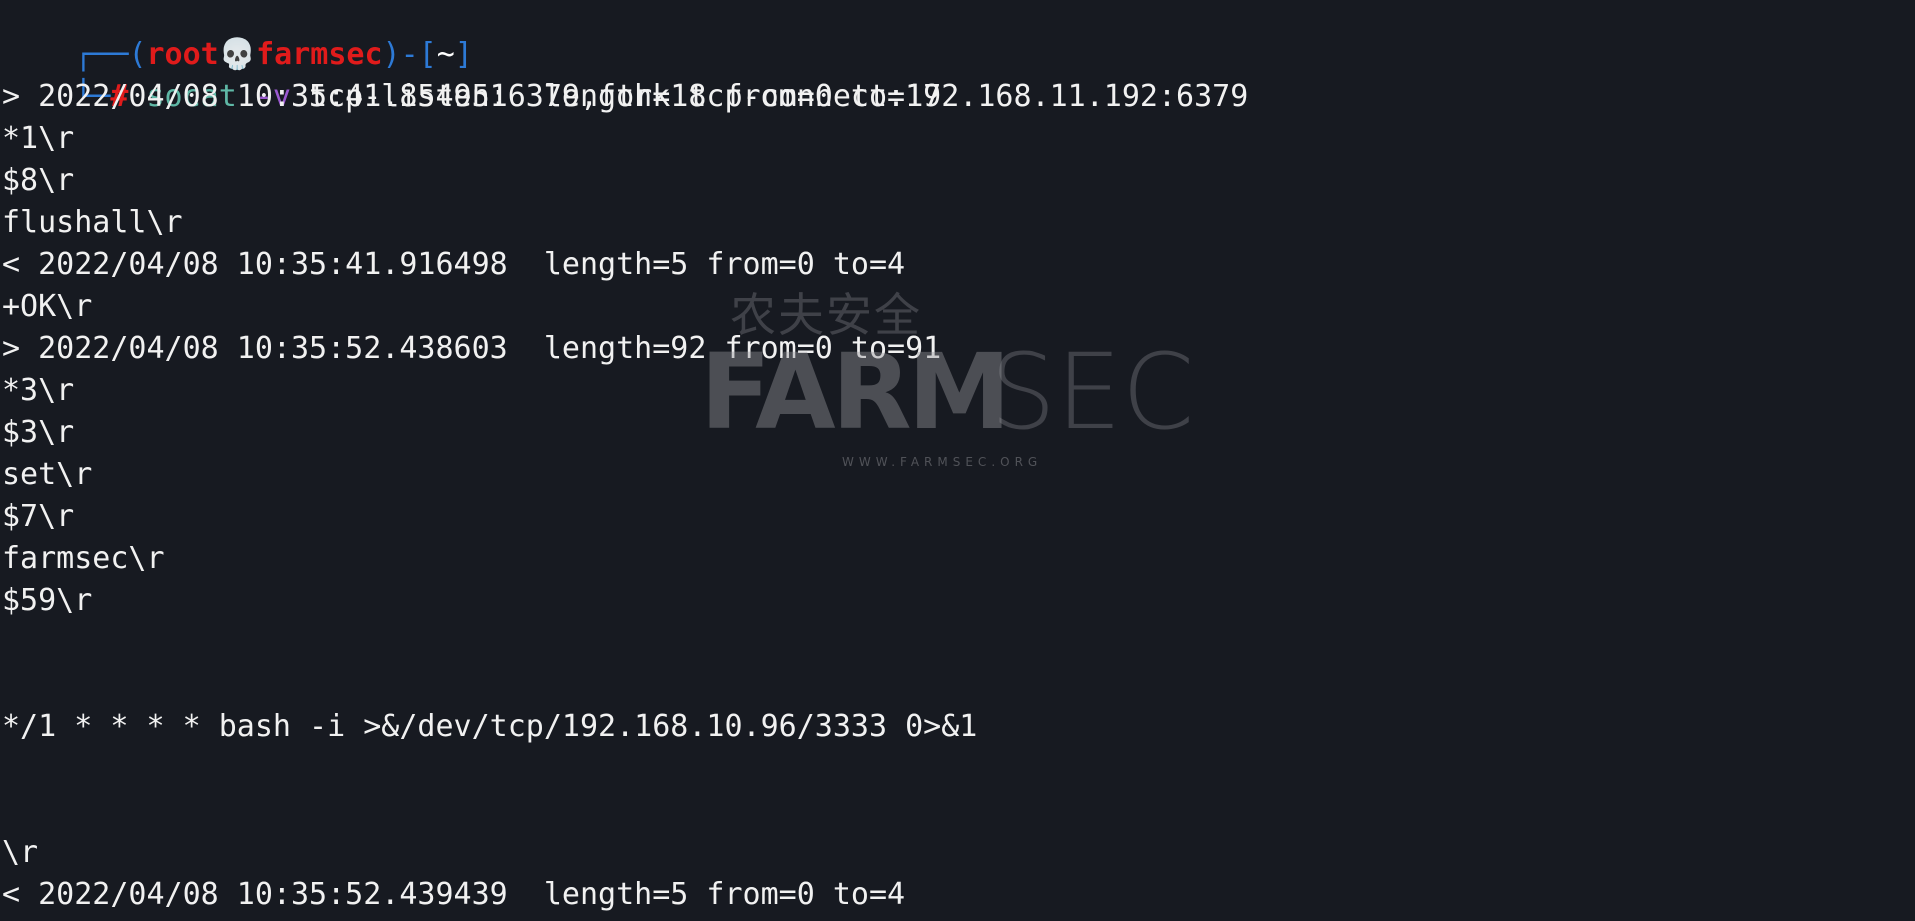 The height and width of the screenshot is (921, 1915). What do you see at coordinates (47, 600) in the screenshot?
I see `output-line: $59\r` at bounding box center [47, 600].